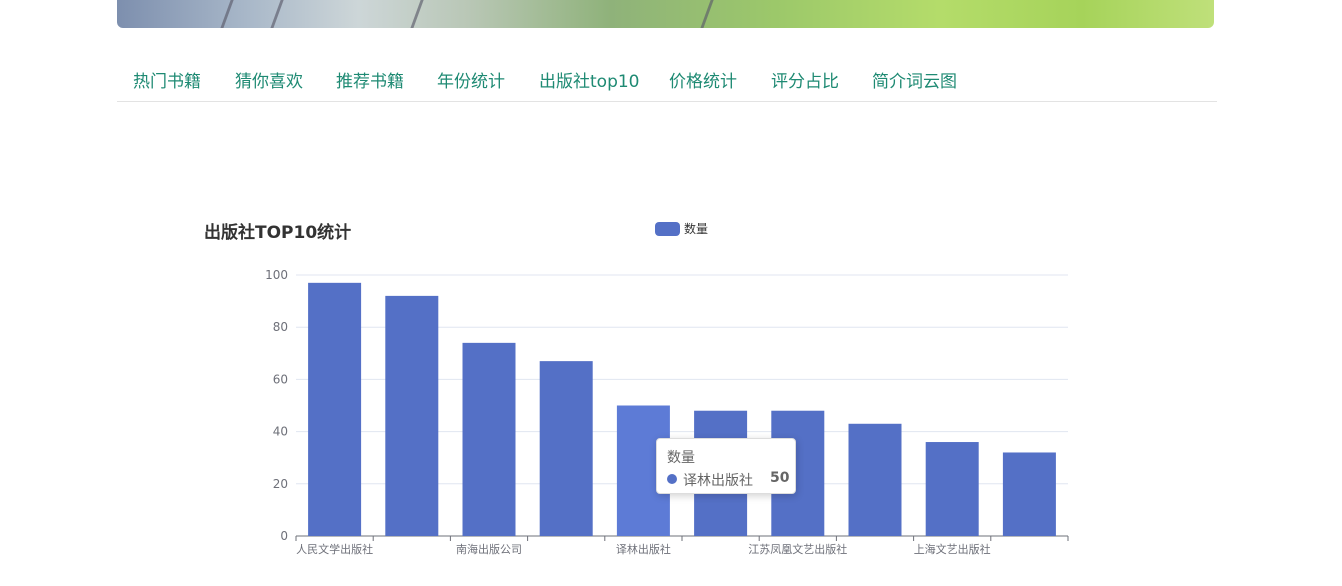 The image size is (1342, 586). What do you see at coordinates (280, 327) in the screenshot?
I see `y-tick-label: 80` at bounding box center [280, 327].